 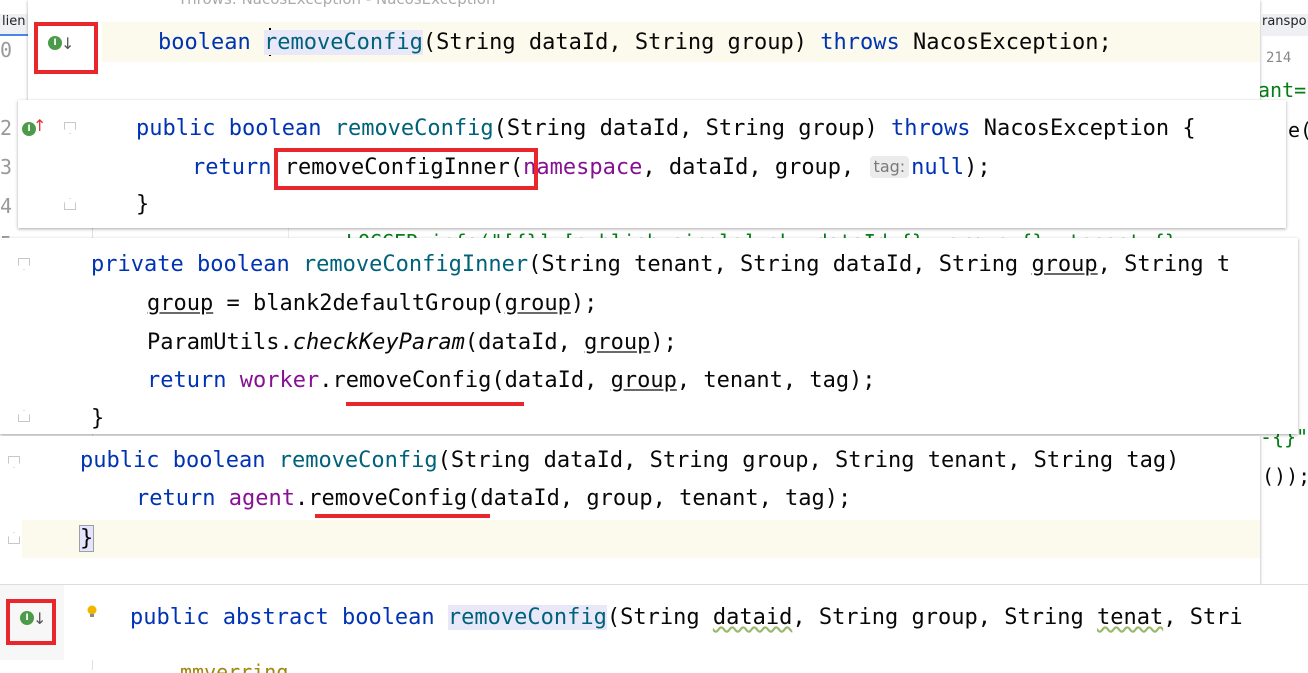 What do you see at coordinates (6, 206) in the screenshot?
I see `line-number: 4` at bounding box center [6, 206].